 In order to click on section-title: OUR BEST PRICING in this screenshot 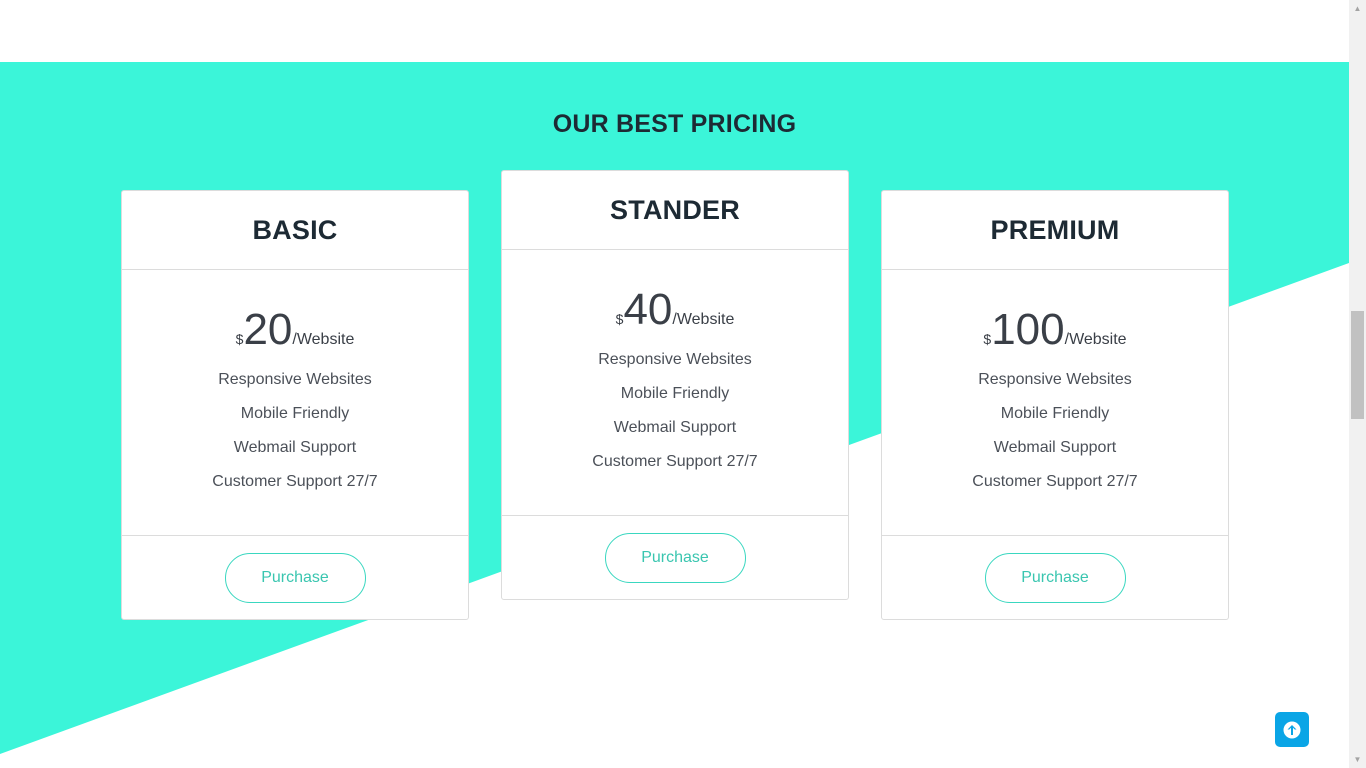, I will do `click(674, 124)`.